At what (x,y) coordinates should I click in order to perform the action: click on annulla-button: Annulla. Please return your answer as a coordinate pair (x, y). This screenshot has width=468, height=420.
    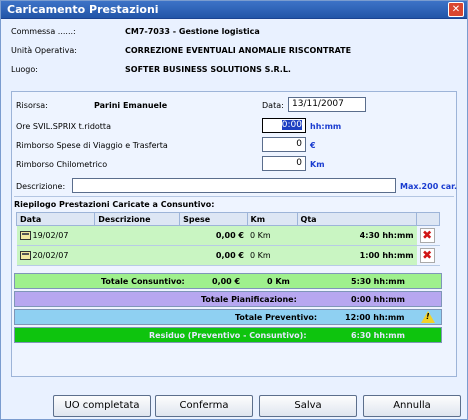
    Looking at the image, I should click on (412, 406).